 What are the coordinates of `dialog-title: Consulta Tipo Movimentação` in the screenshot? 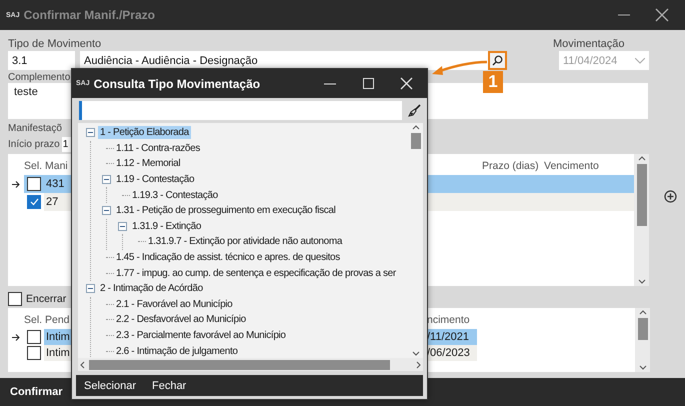 It's located at (178, 83).